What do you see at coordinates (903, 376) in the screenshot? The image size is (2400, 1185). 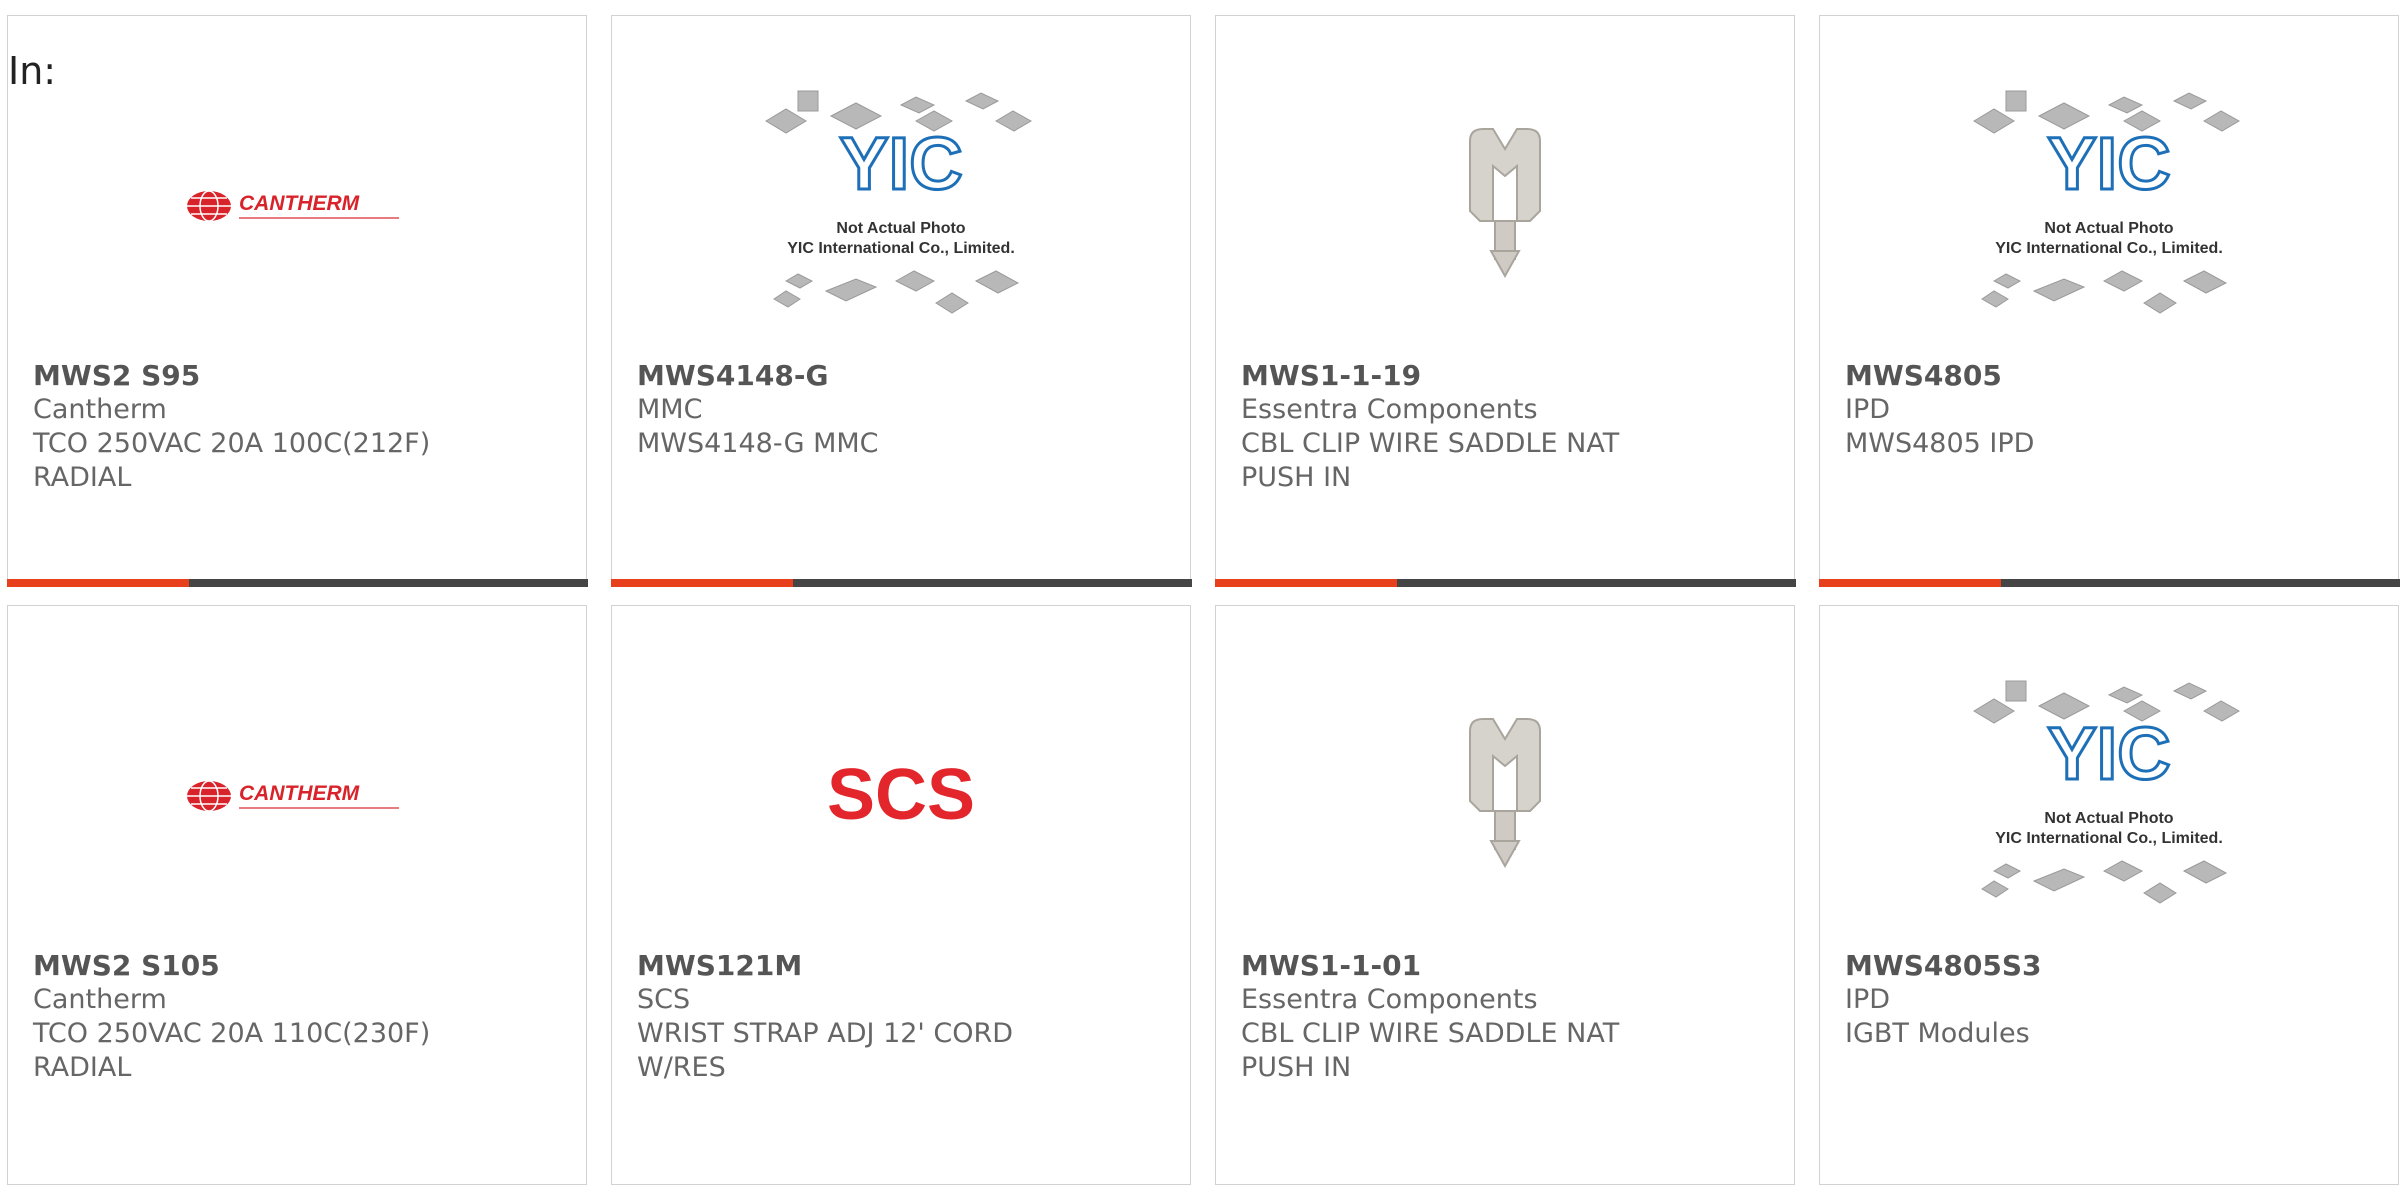 I see `part-number: MWS4148-G` at bounding box center [903, 376].